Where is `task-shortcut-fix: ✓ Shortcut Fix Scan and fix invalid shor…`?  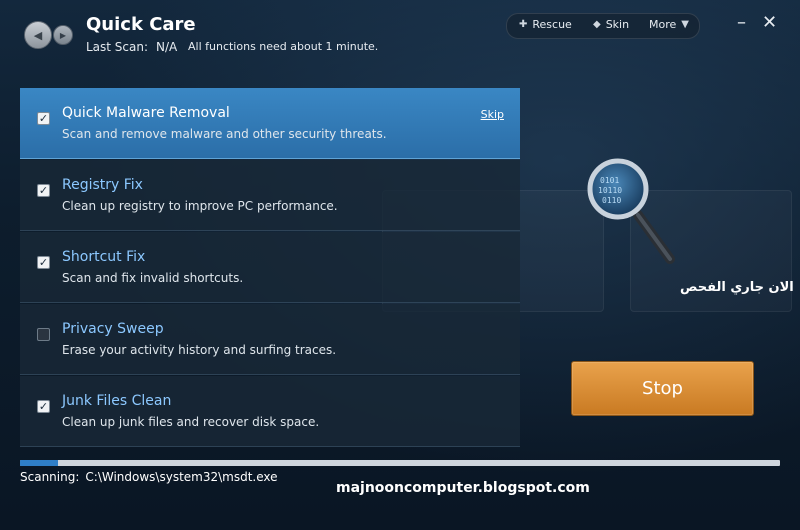 task-shortcut-fix: ✓ Shortcut Fix Scan and fix invalid shor… is located at coordinates (270, 267).